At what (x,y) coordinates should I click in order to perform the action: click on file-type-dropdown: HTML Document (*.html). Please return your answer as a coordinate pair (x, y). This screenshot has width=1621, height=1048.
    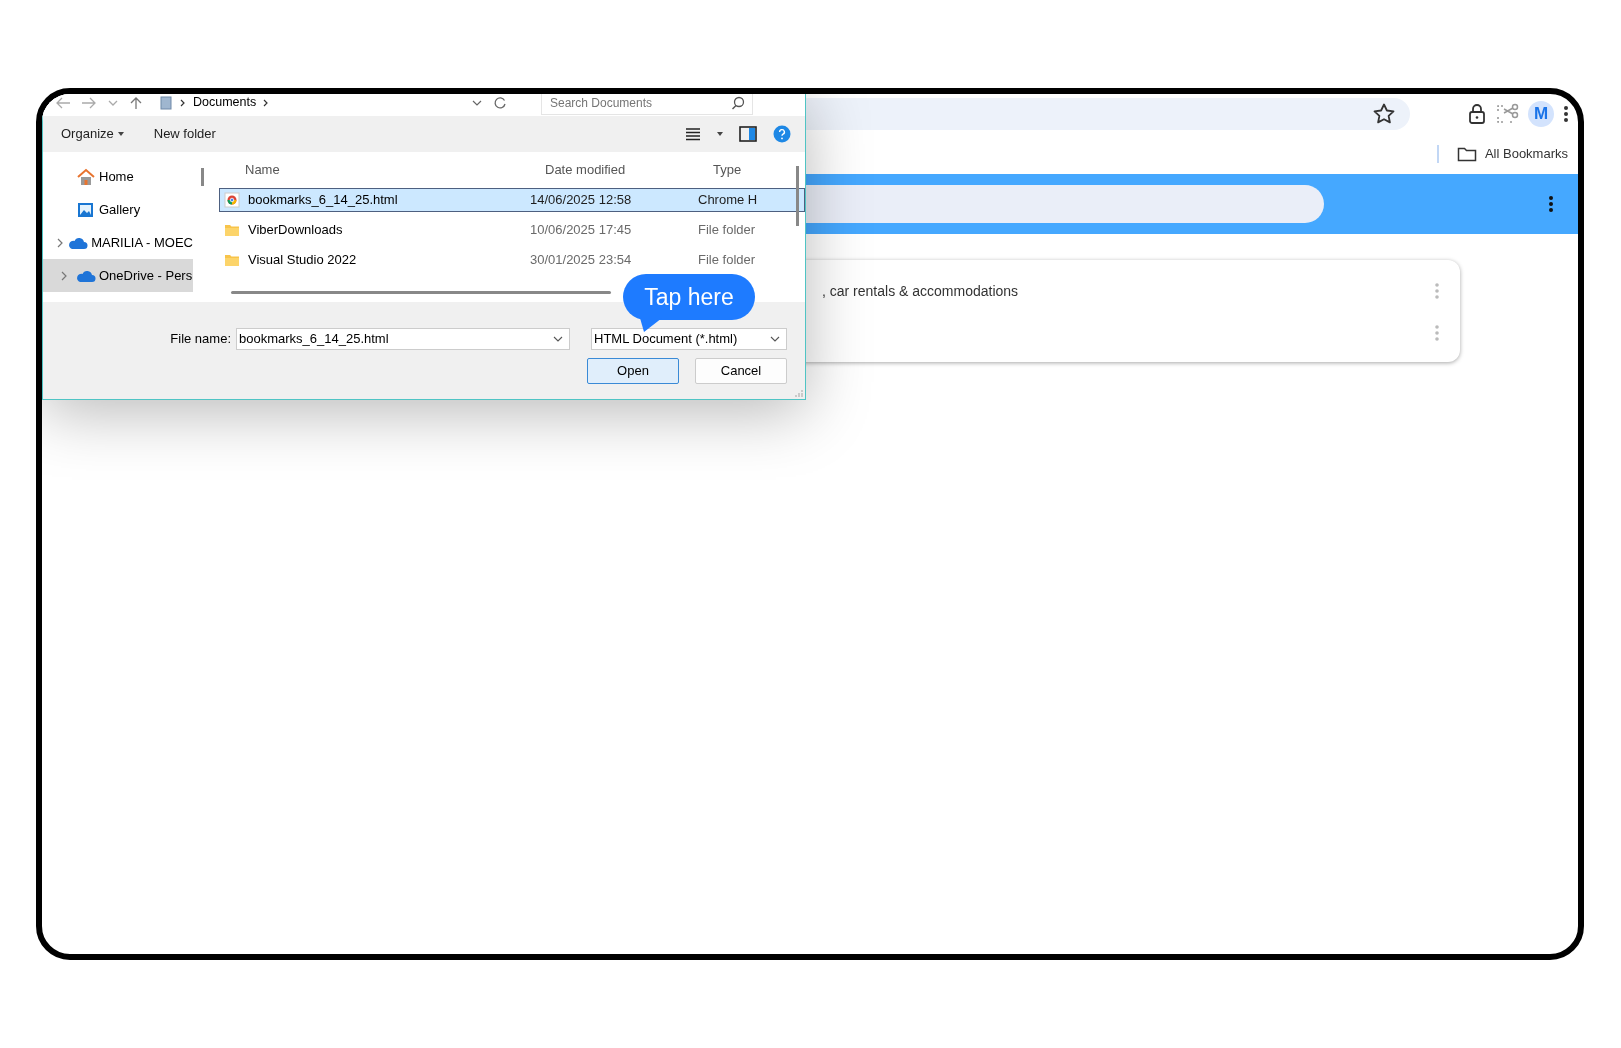
    Looking at the image, I should click on (689, 339).